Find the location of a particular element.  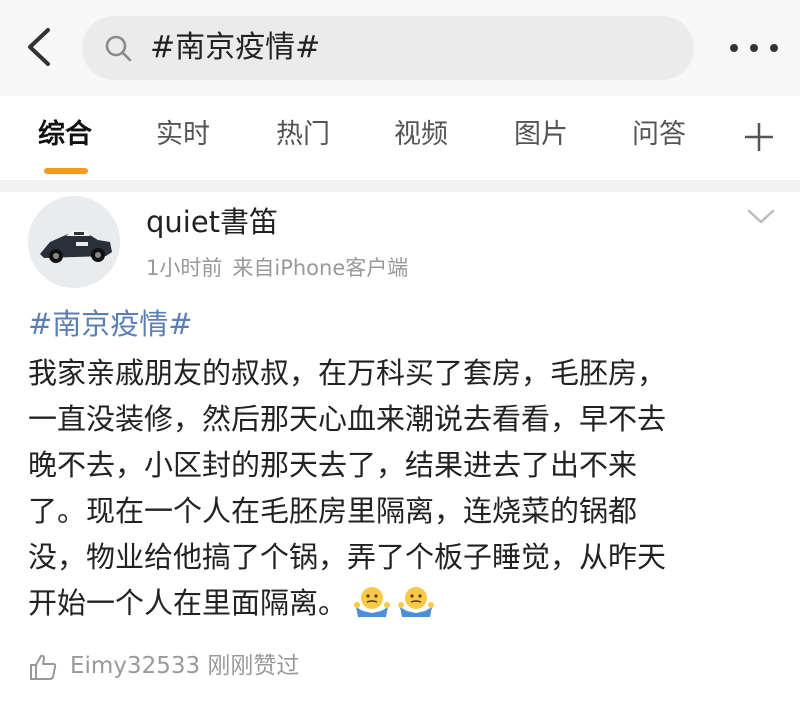

active-tab-indicator is located at coordinates (66, 171).